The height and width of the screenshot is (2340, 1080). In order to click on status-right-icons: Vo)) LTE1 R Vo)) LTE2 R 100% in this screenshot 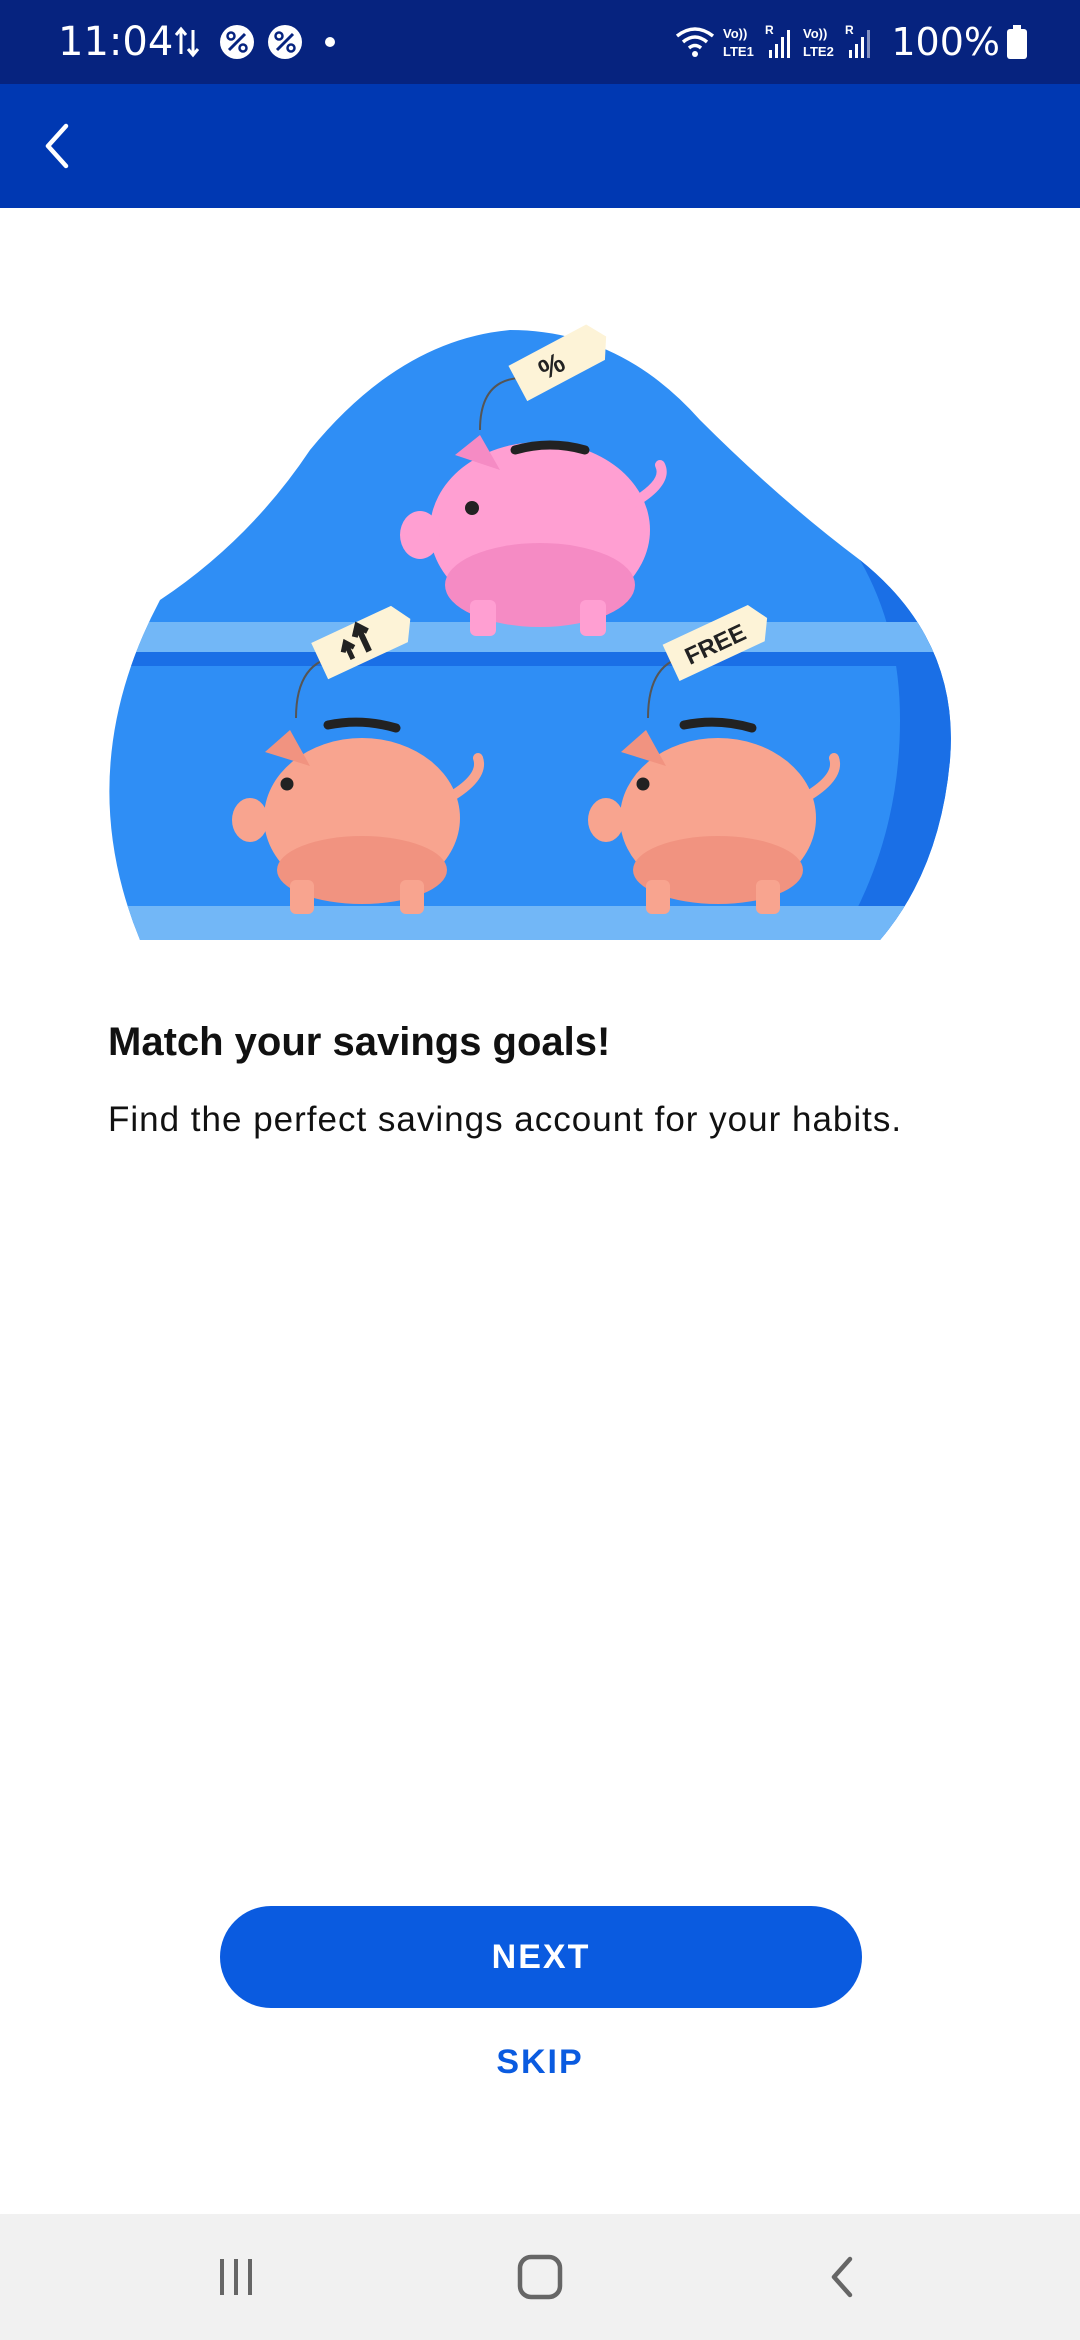, I will do `click(850, 42)`.